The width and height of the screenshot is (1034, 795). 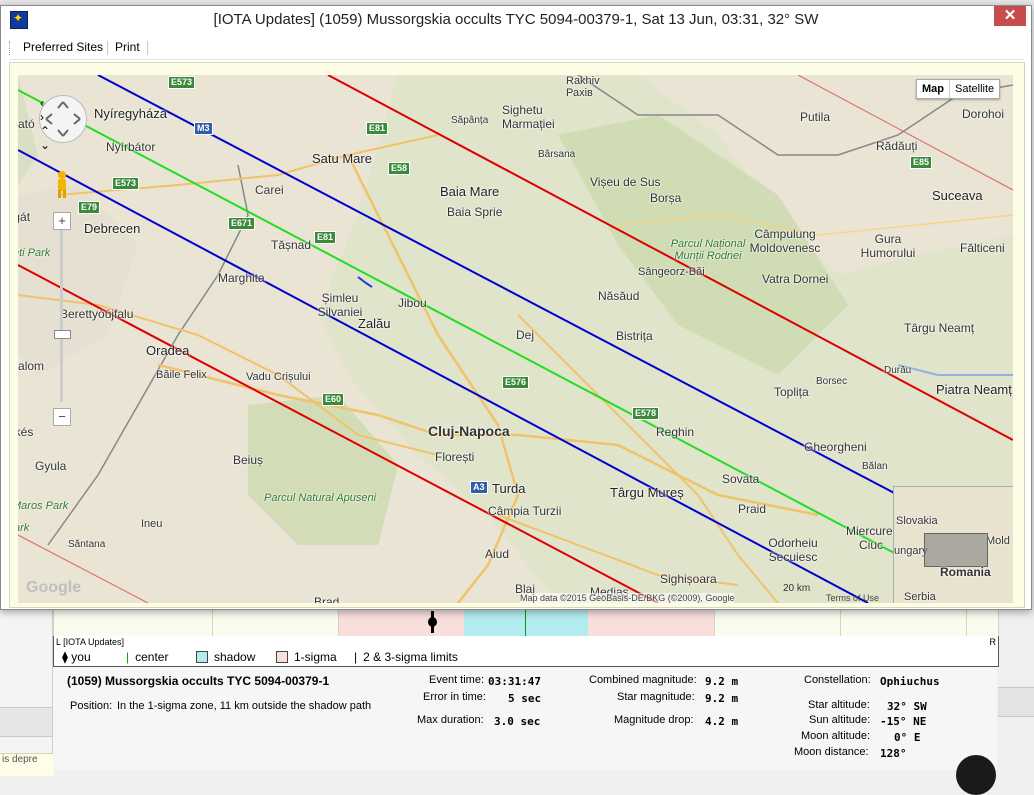 What do you see at coordinates (469, 431) in the screenshot?
I see `map-city-label: Cluj-Napoca` at bounding box center [469, 431].